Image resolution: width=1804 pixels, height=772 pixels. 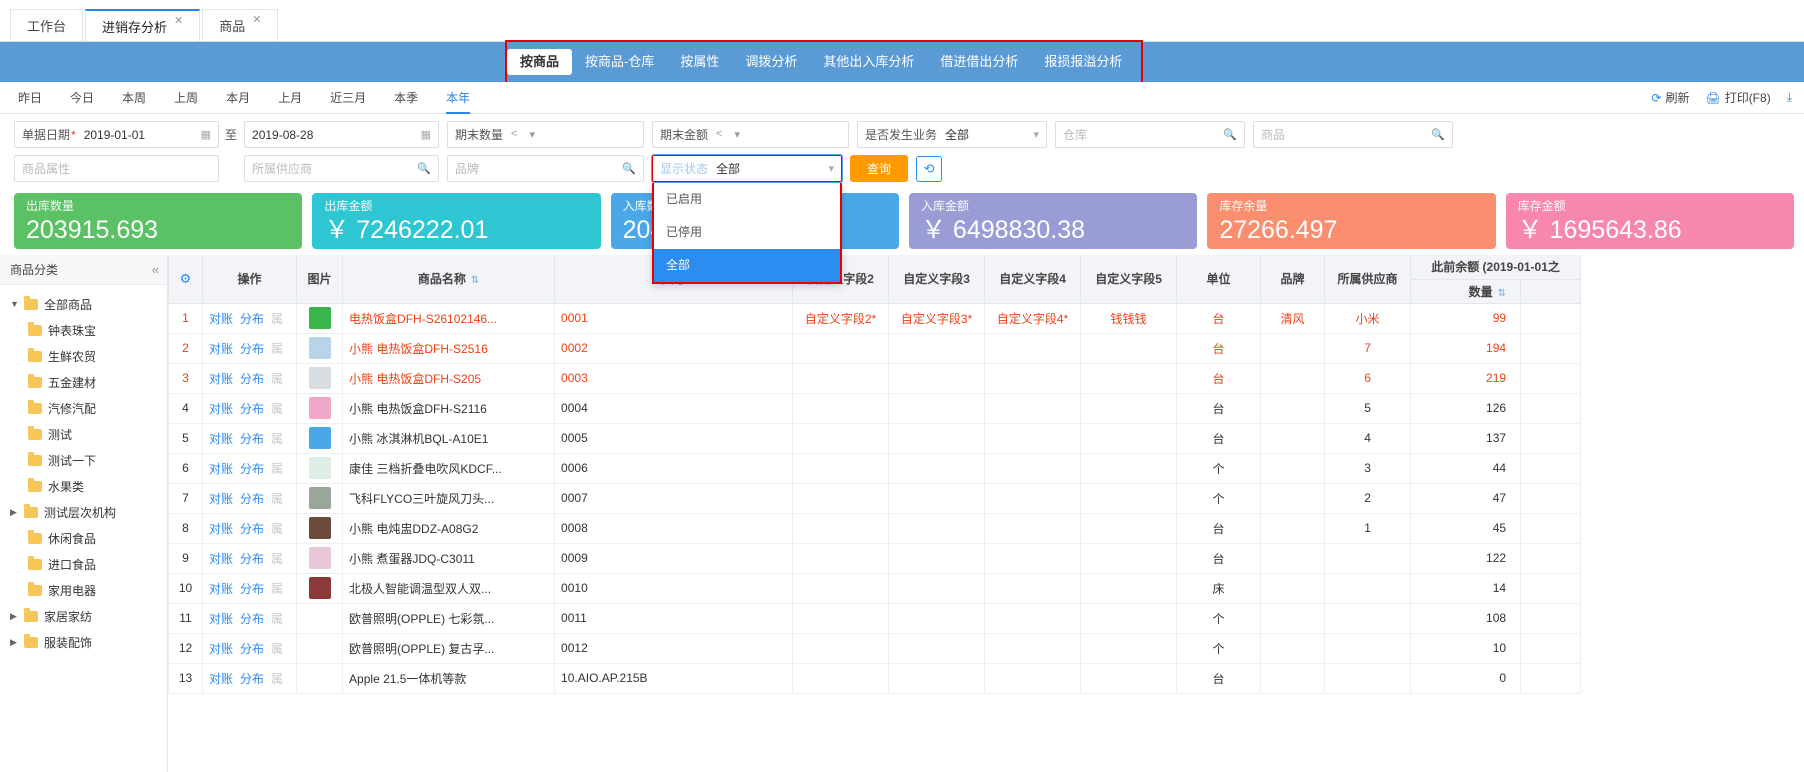 I want to click on quick-date-last-week: 上周, so click(x=186, y=98).